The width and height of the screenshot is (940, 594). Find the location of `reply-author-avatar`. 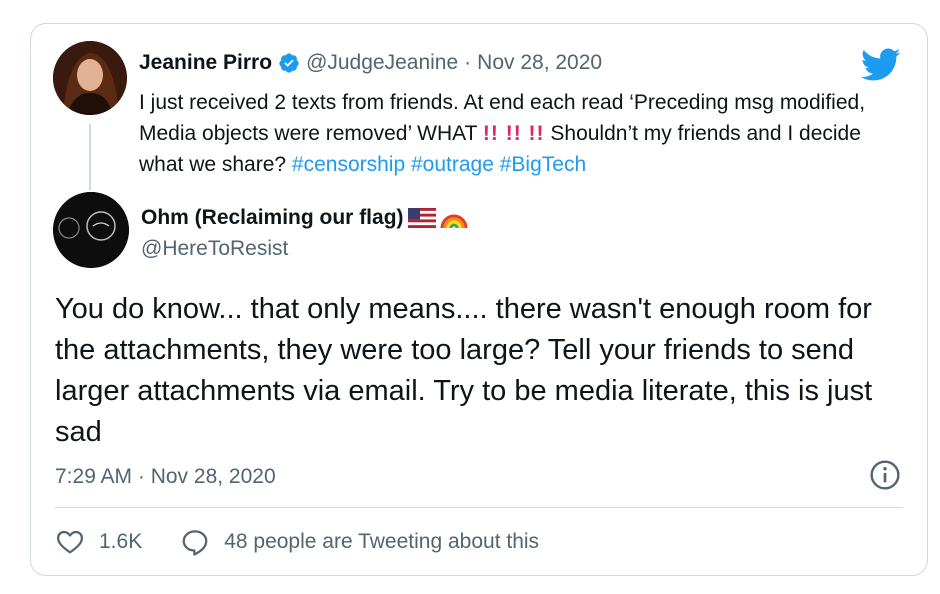

reply-author-avatar is located at coordinates (91, 230).